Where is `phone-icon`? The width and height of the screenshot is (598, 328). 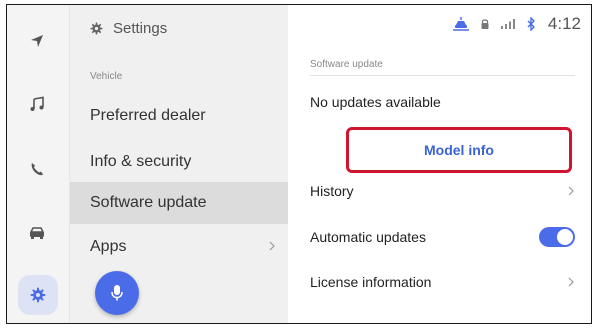 phone-icon is located at coordinates (37, 169).